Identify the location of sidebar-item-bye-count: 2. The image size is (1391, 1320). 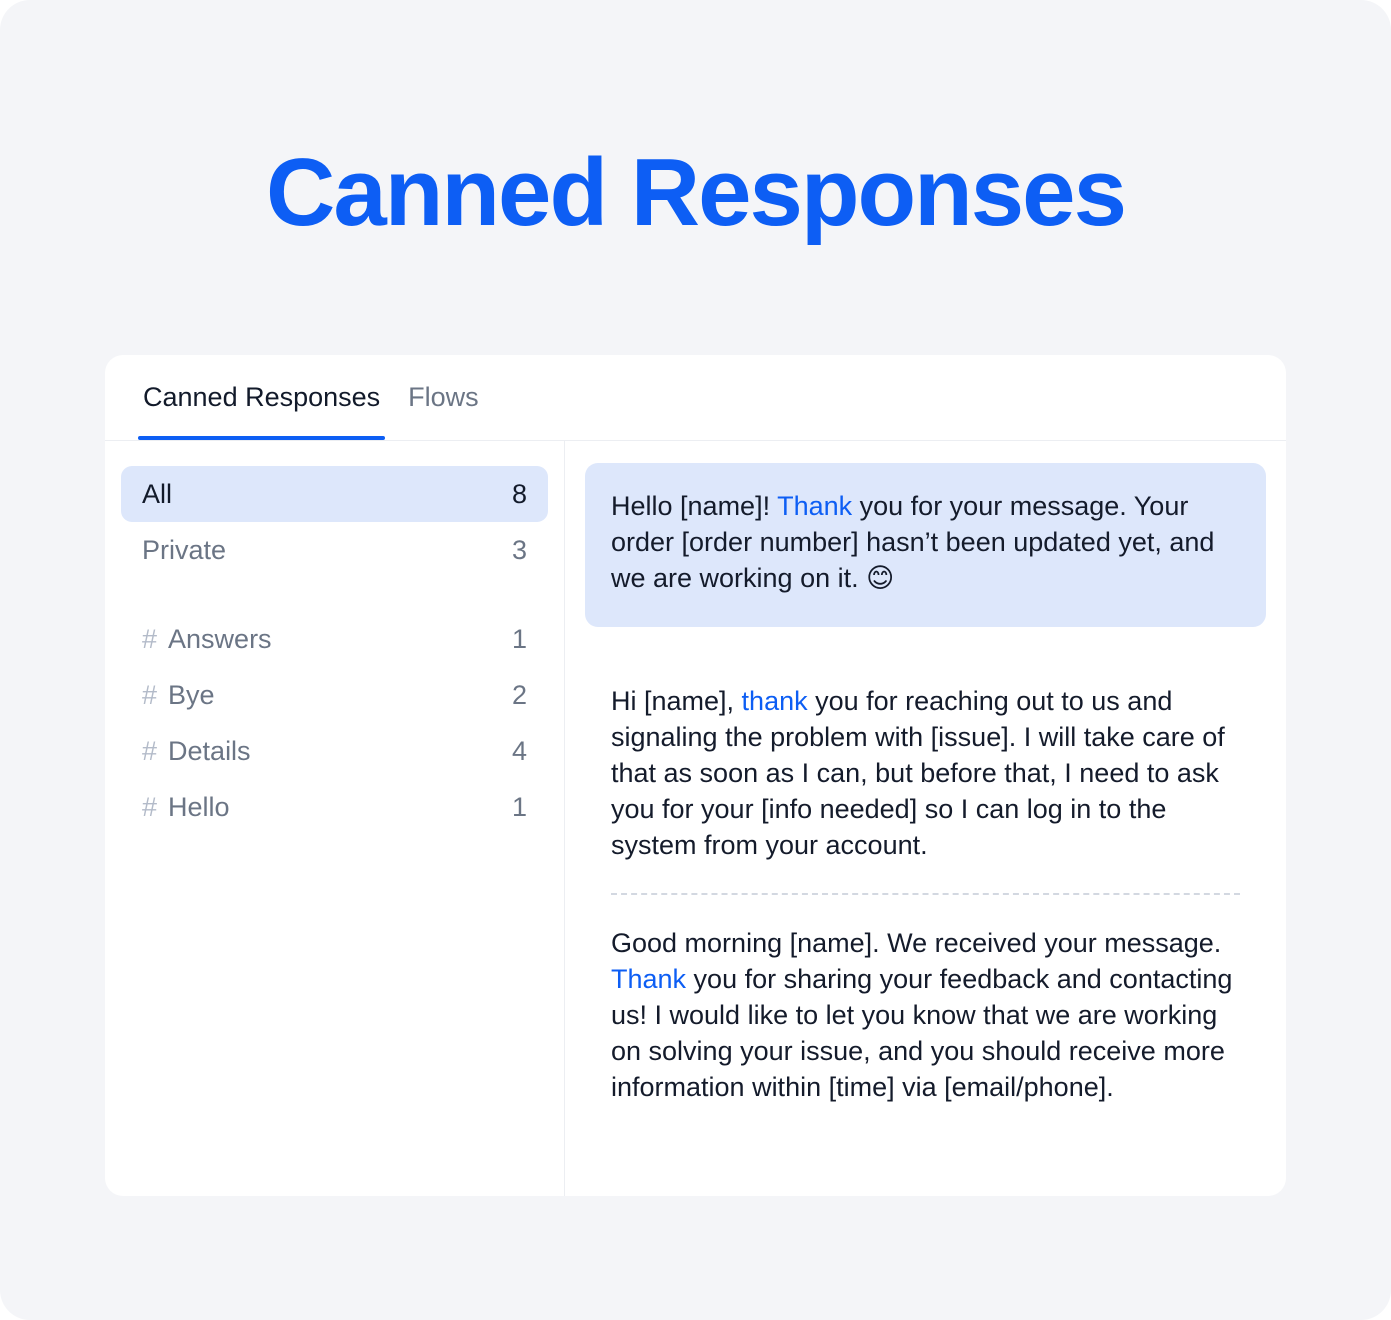
(519, 694).